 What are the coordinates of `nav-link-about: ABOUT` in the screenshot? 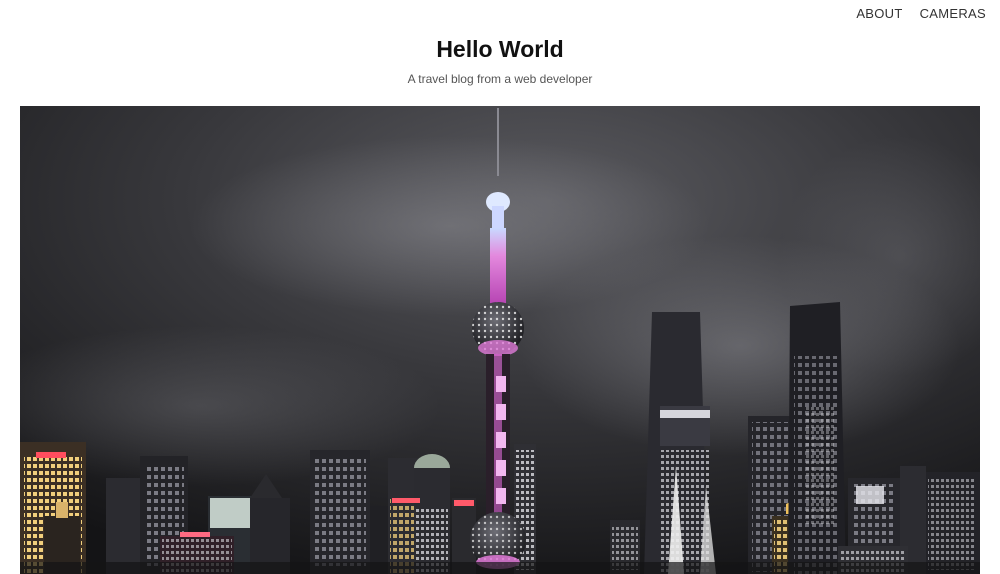 It's located at (879, 13).